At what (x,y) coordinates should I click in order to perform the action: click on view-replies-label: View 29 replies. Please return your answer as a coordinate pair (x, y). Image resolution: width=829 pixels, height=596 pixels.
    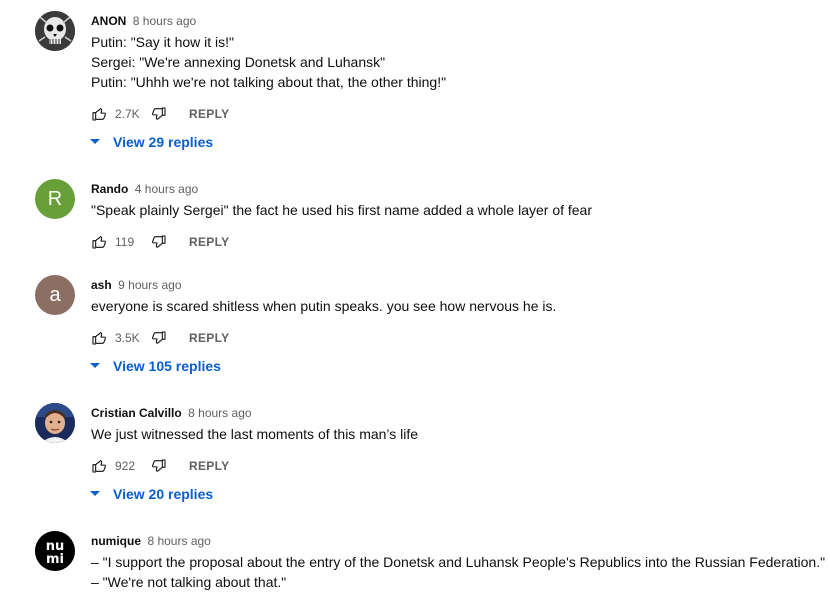
    Looking at the image, I should click on (163, 142).